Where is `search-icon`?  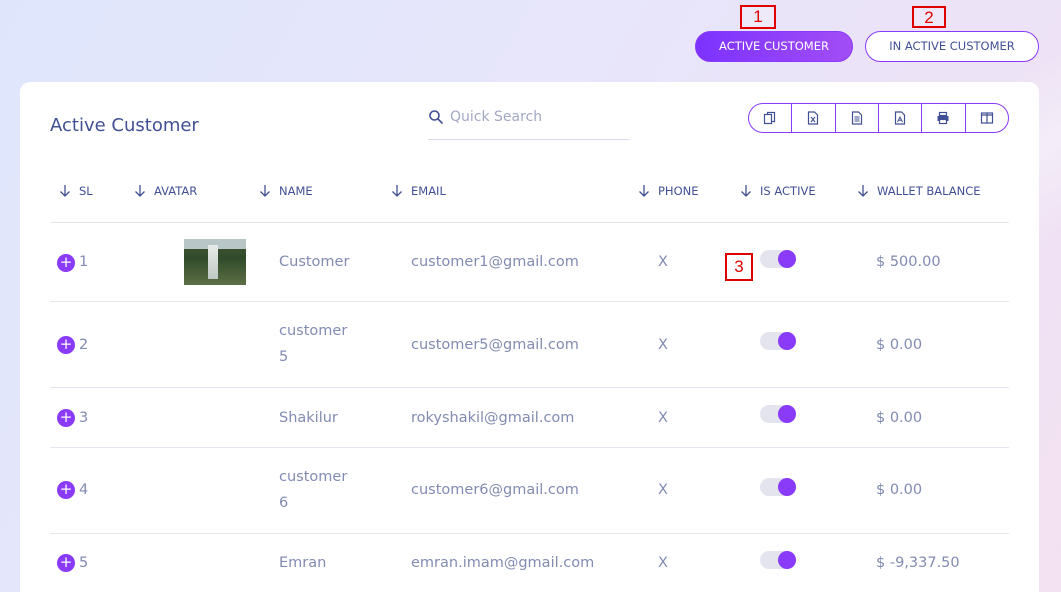 search-icon is located at coordinates (436, 117).